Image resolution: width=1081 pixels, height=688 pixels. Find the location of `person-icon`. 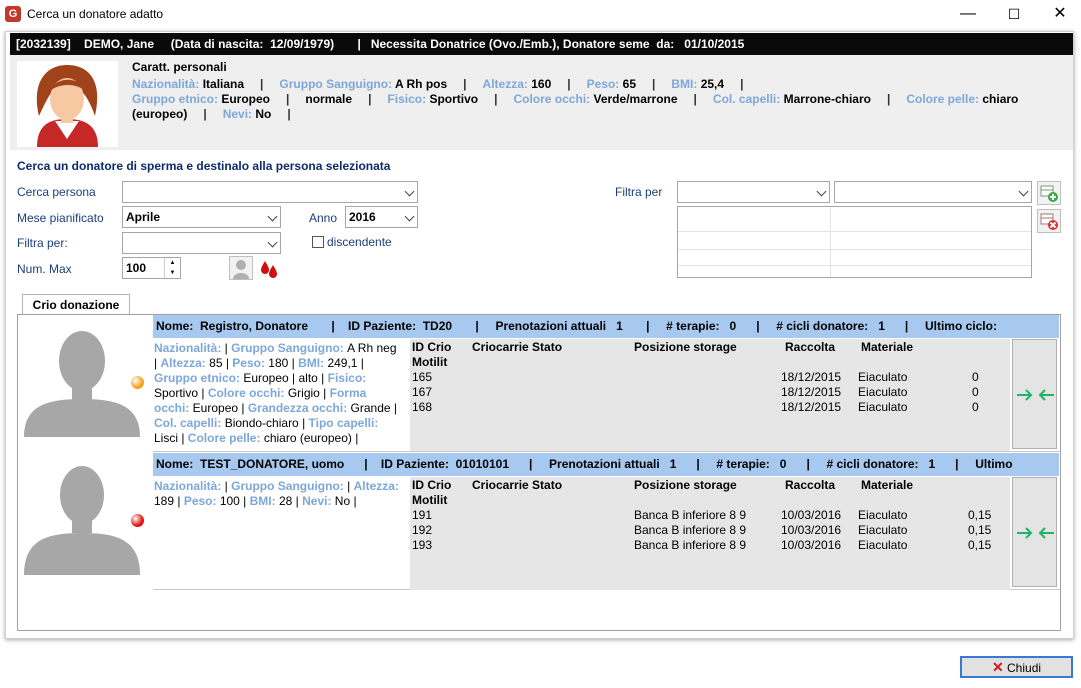

person-icon is located at coordinates (241, 269).